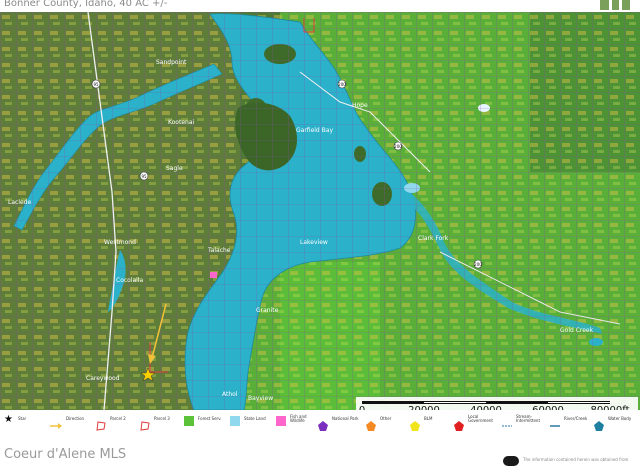  What do you see at coordinates (260, 398) in the screenshot?
I see `place-label: Bayview` at bounding box center [260, 398].